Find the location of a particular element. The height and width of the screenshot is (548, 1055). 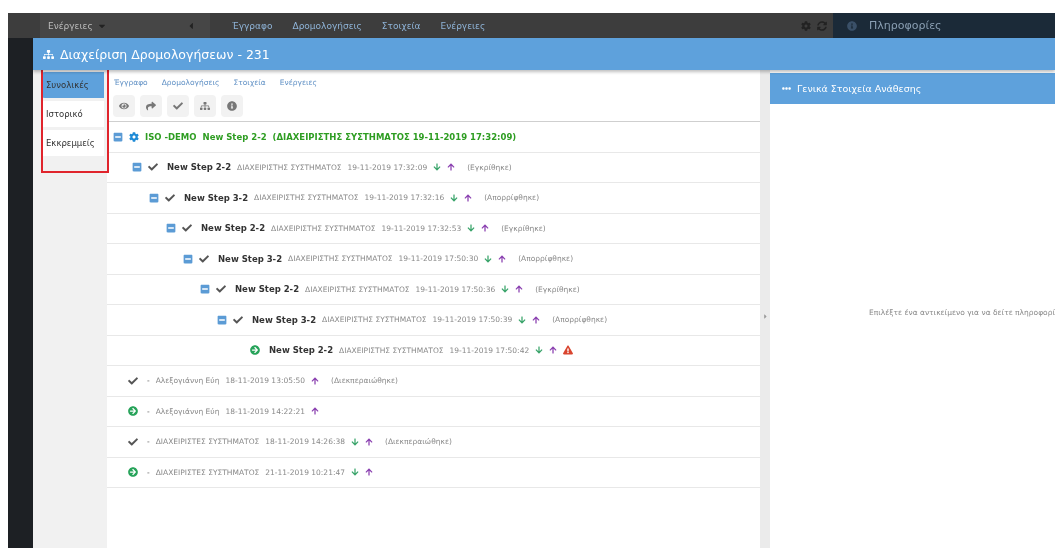

check-icon is located at coordinates (178, 106).